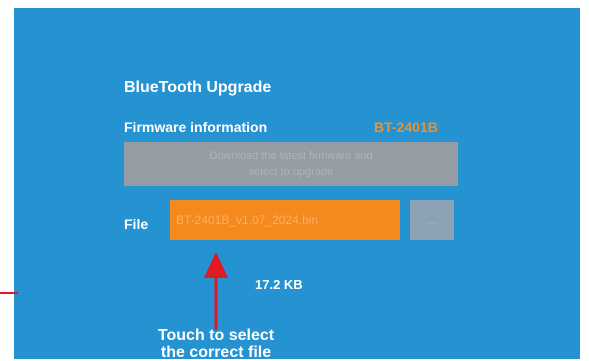  Describe the element at coordinates (279, 284) in the screenshot. I see `file-size: 17.2 KB` at that location.